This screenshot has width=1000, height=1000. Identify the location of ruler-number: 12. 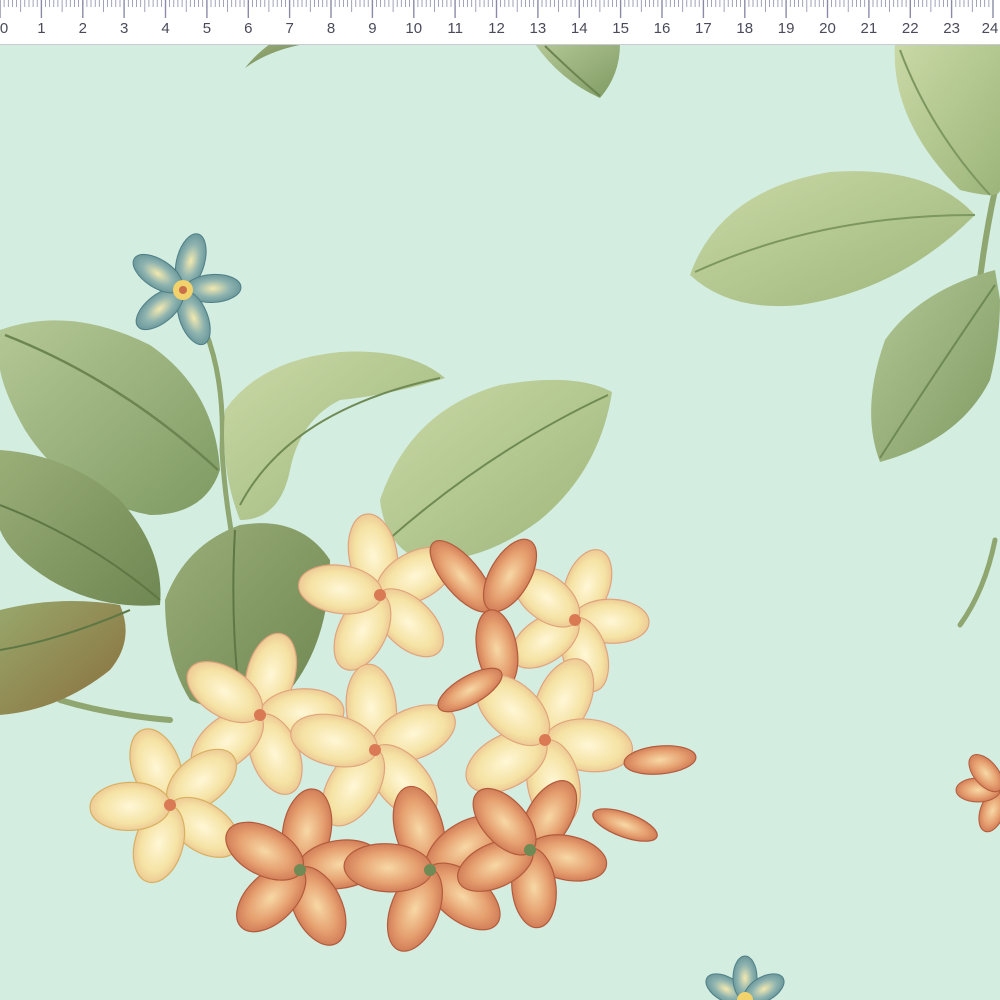
(496, 28).